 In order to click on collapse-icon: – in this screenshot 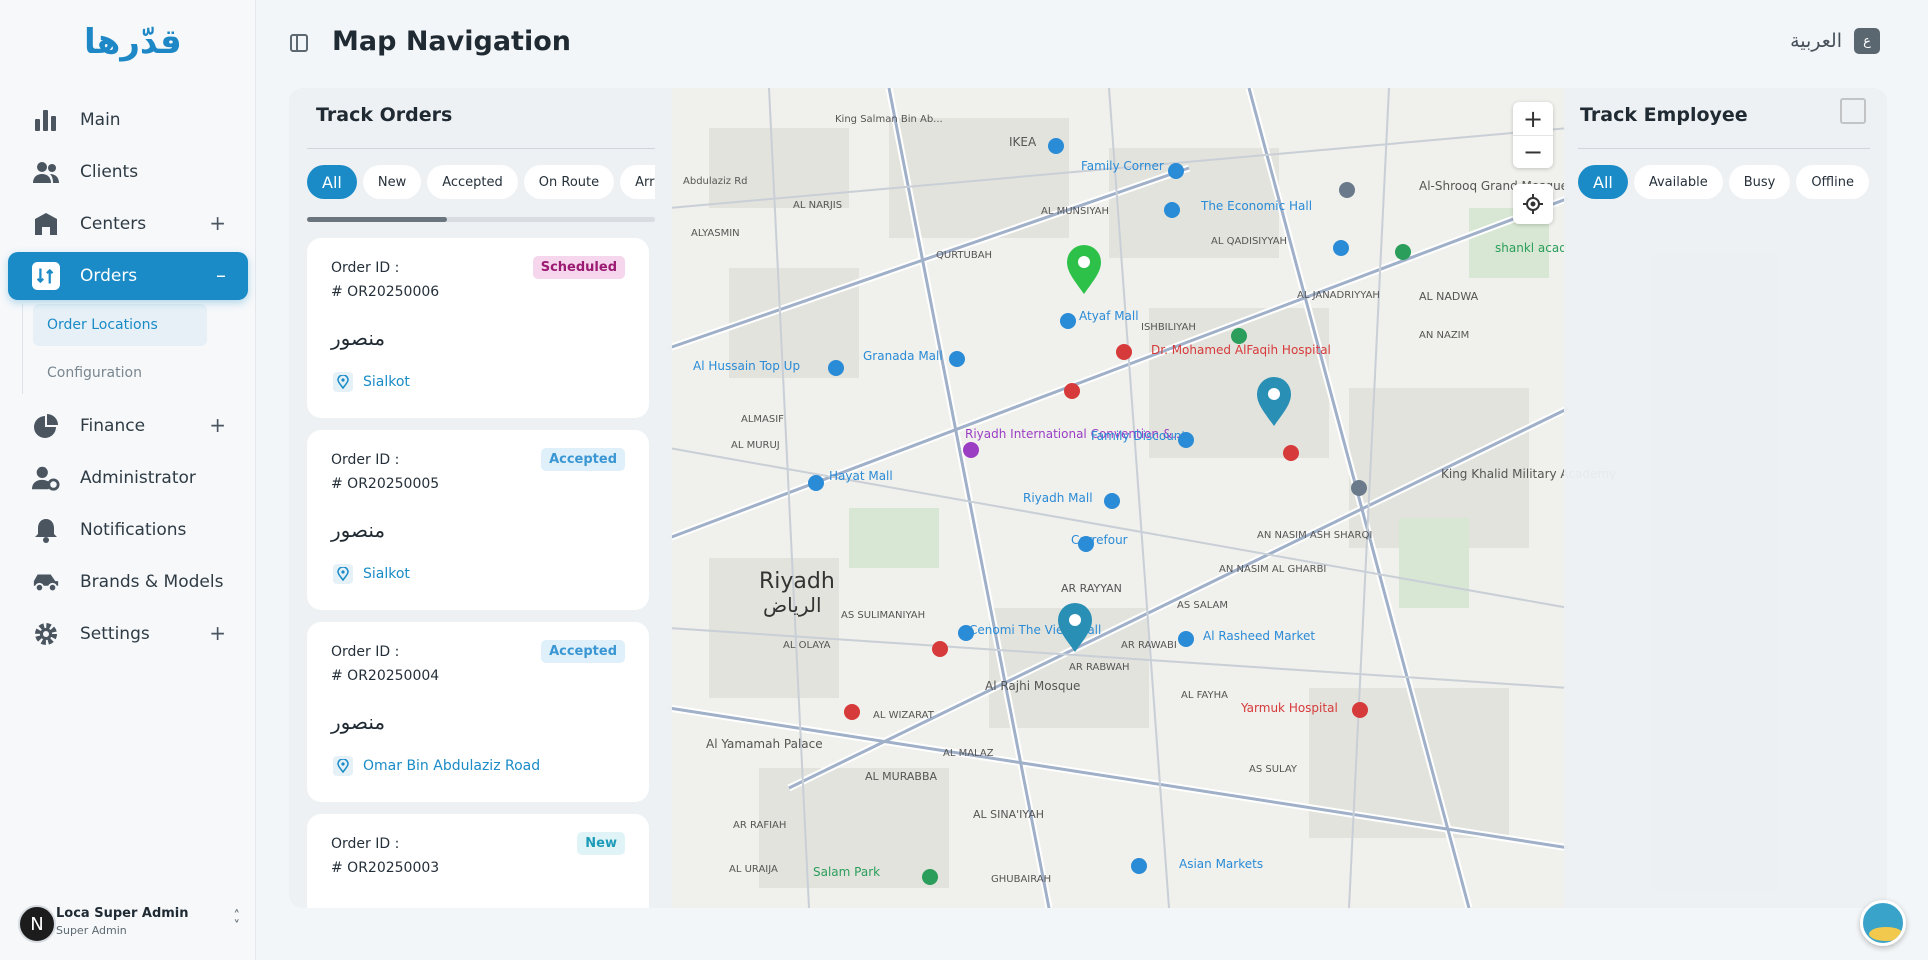, I will do `click(221, 275)`.